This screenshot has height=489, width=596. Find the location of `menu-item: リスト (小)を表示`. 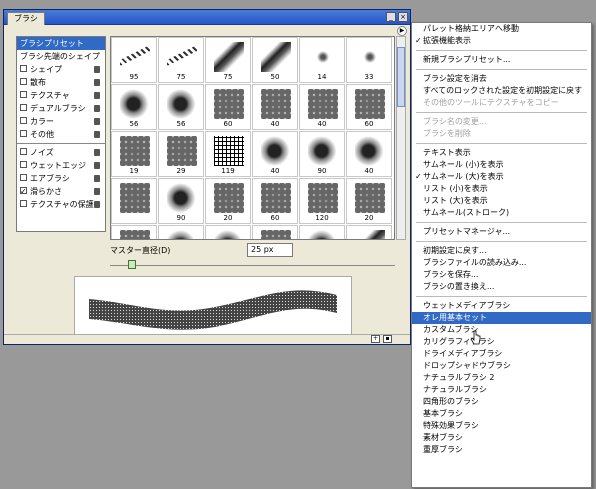

menu-item: リスト (小)を表示 is located at coordinates (501, 189).